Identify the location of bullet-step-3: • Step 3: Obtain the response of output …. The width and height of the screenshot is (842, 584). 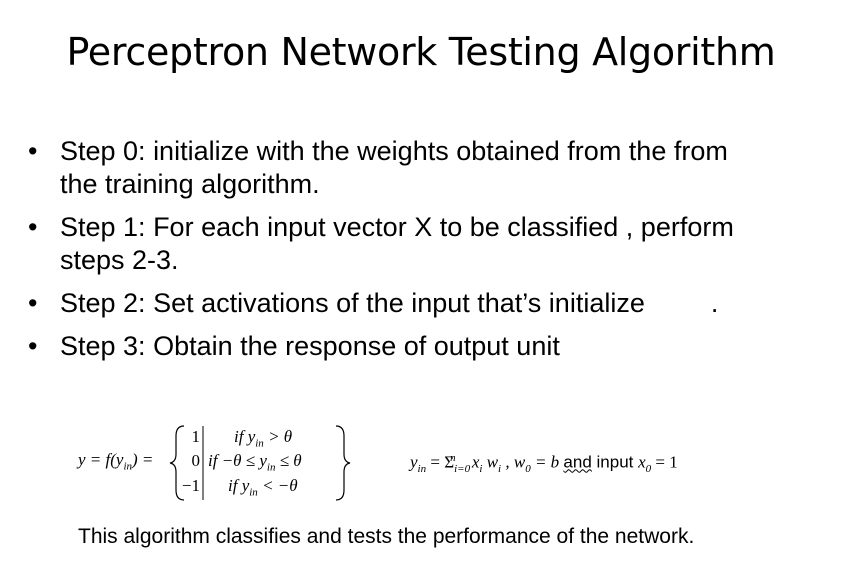
(424, 346).